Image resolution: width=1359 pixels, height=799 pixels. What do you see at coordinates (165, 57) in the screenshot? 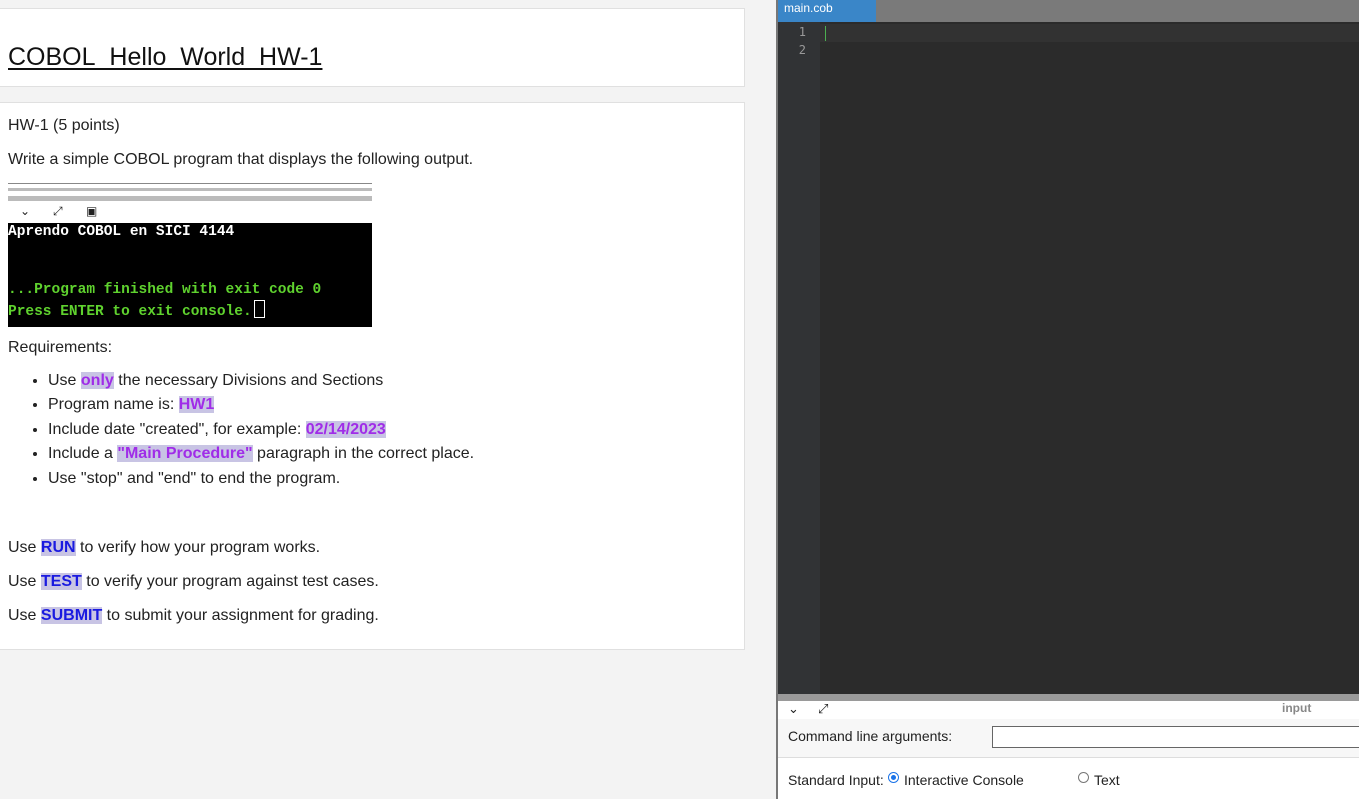
I see `page-title: COBOL_Hello_World_HW-1` at bounding box center [165, 57].